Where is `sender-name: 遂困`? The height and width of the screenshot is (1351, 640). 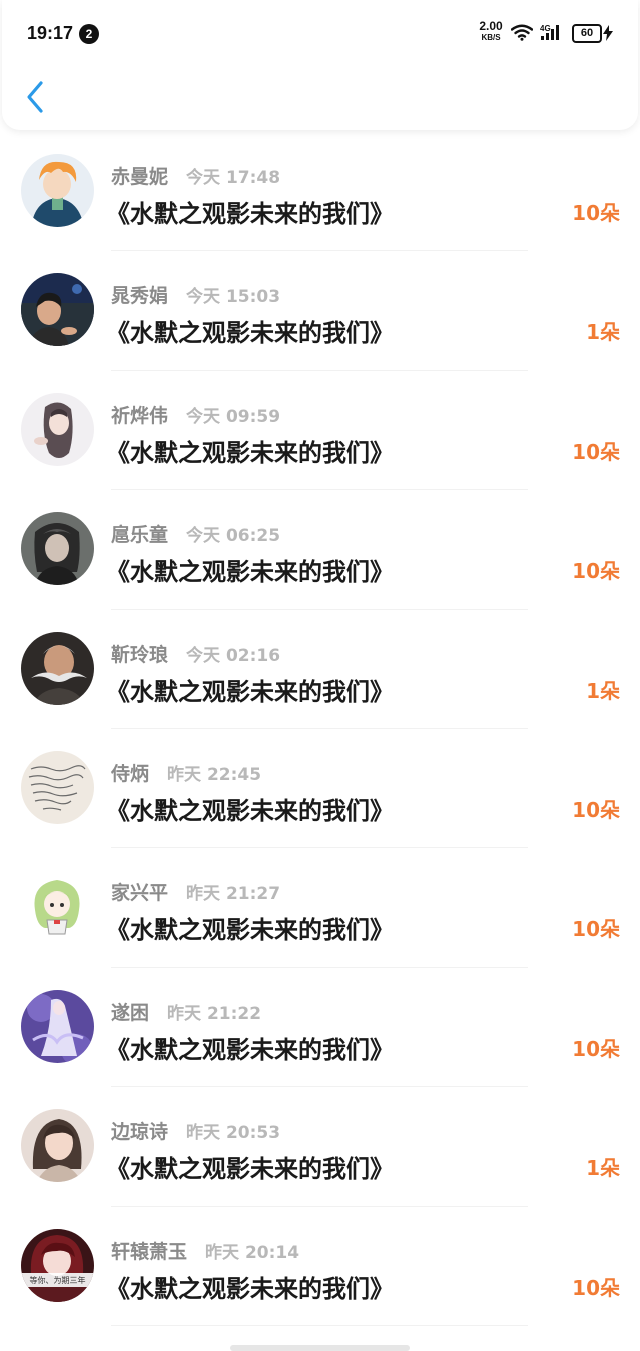
sender-name: 遂困 is located at coordinates (130, 1012).